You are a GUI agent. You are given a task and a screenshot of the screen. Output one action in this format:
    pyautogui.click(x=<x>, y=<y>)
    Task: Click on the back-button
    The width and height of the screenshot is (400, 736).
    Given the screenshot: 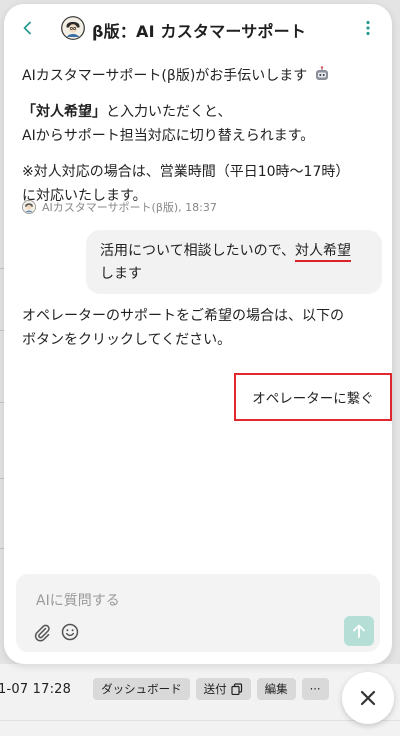 What is the action you would take?
    pyautogui.click(x=28, y=28)
    